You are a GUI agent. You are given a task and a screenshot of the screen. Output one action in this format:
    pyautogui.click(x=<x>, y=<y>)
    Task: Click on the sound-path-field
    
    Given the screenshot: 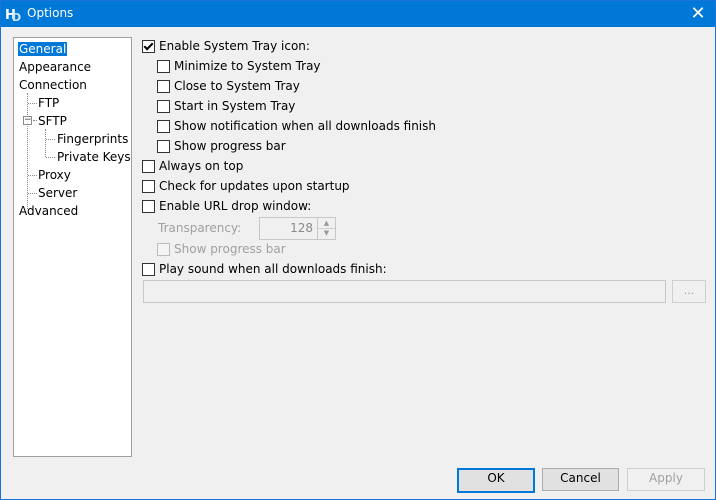 What is the action you would take?
    pyautogui.click(x=404, y=291)
    